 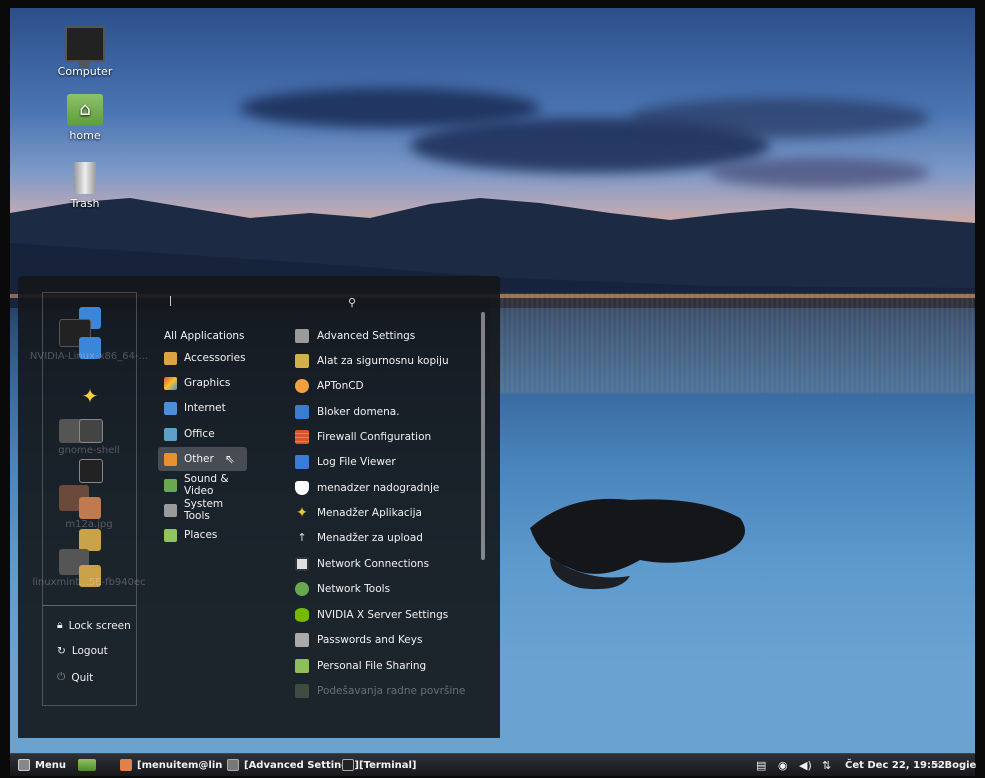 What do you see at coordinates (761, 765) in the screenshot?
I see `clipboard-tray-icon: ▤` at bounding box center [761, 765].